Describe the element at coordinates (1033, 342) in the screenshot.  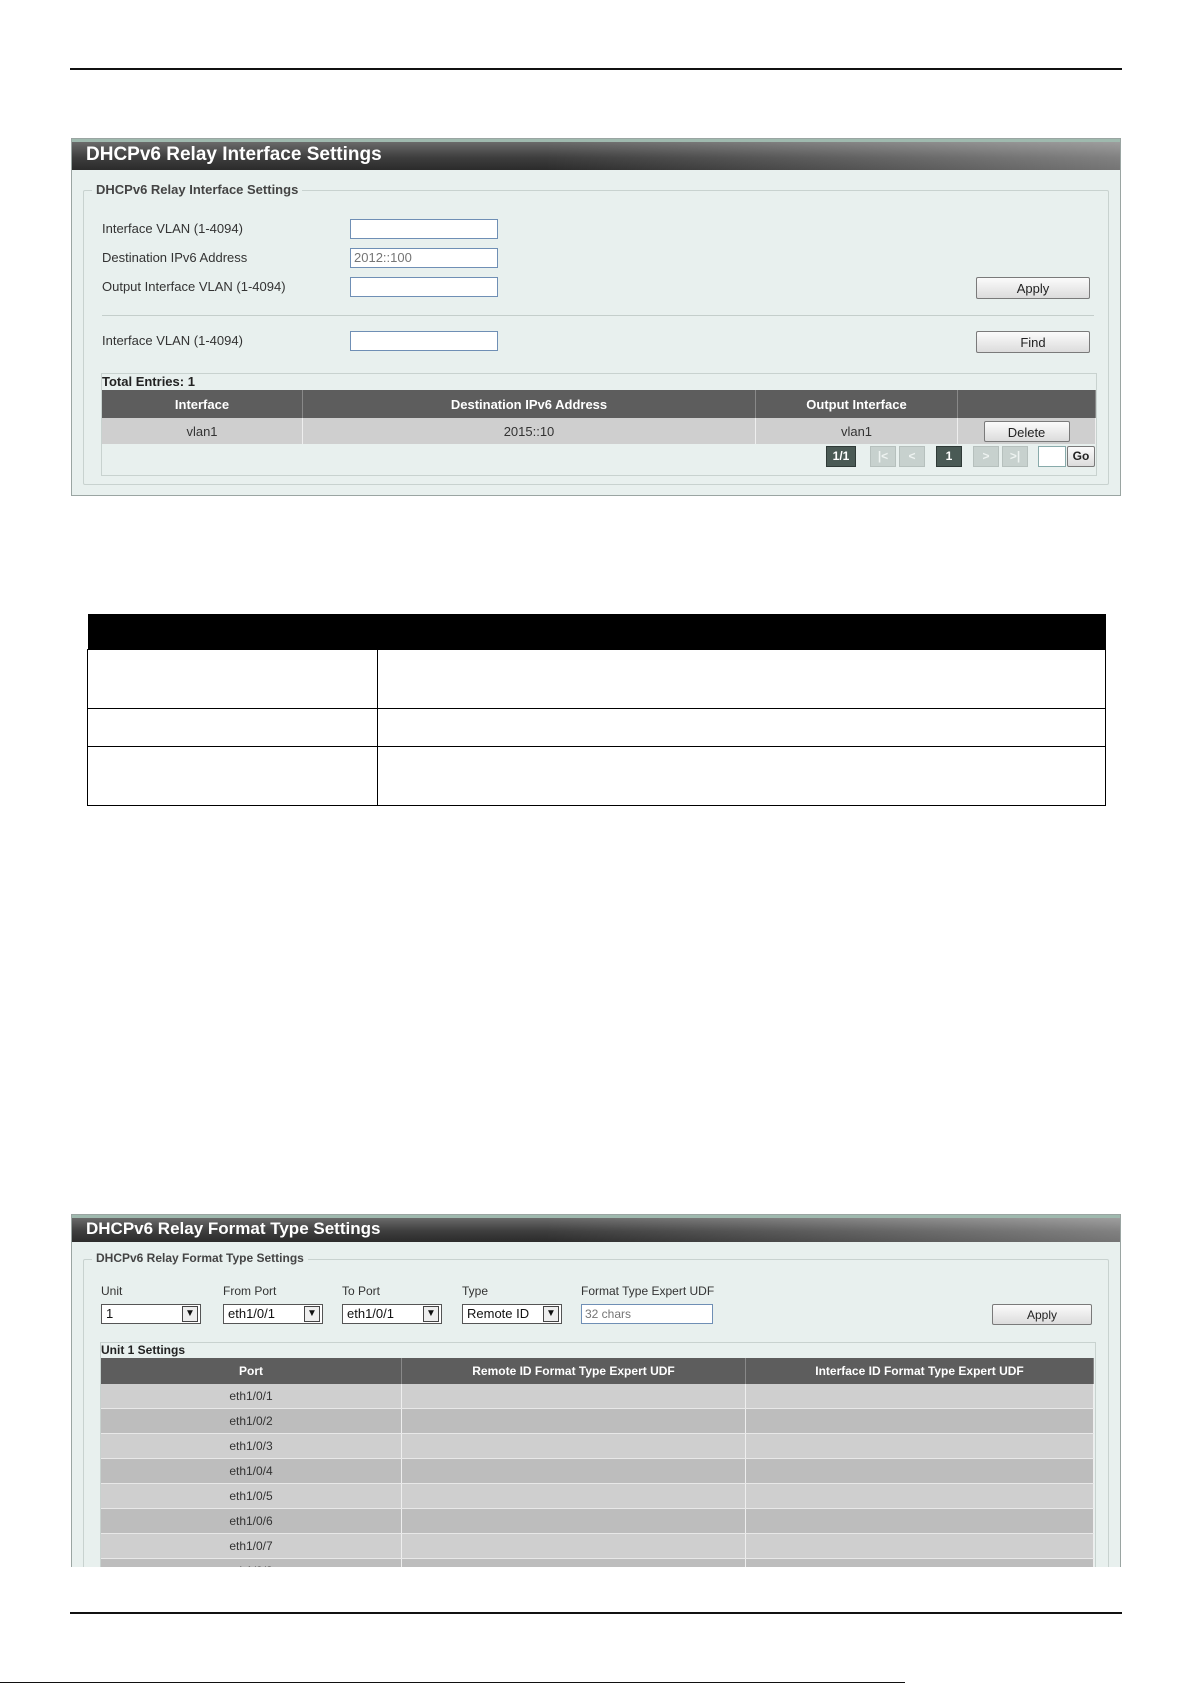
I see `find-button: Find` at that location.